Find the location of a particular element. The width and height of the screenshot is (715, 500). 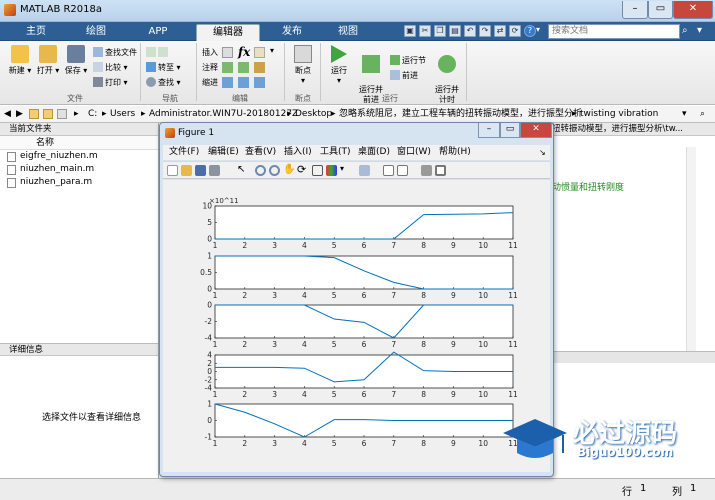

smart-indent-icon is located at coordinates (227, 82).